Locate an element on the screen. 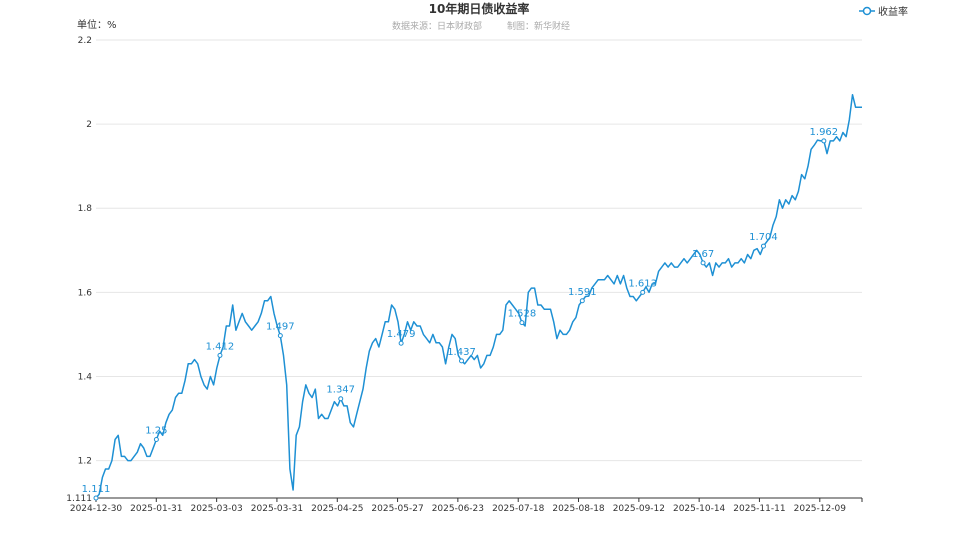 This screenshot has width=958, height=539. data-label: 1.479 is located at coordinates (401, 334).